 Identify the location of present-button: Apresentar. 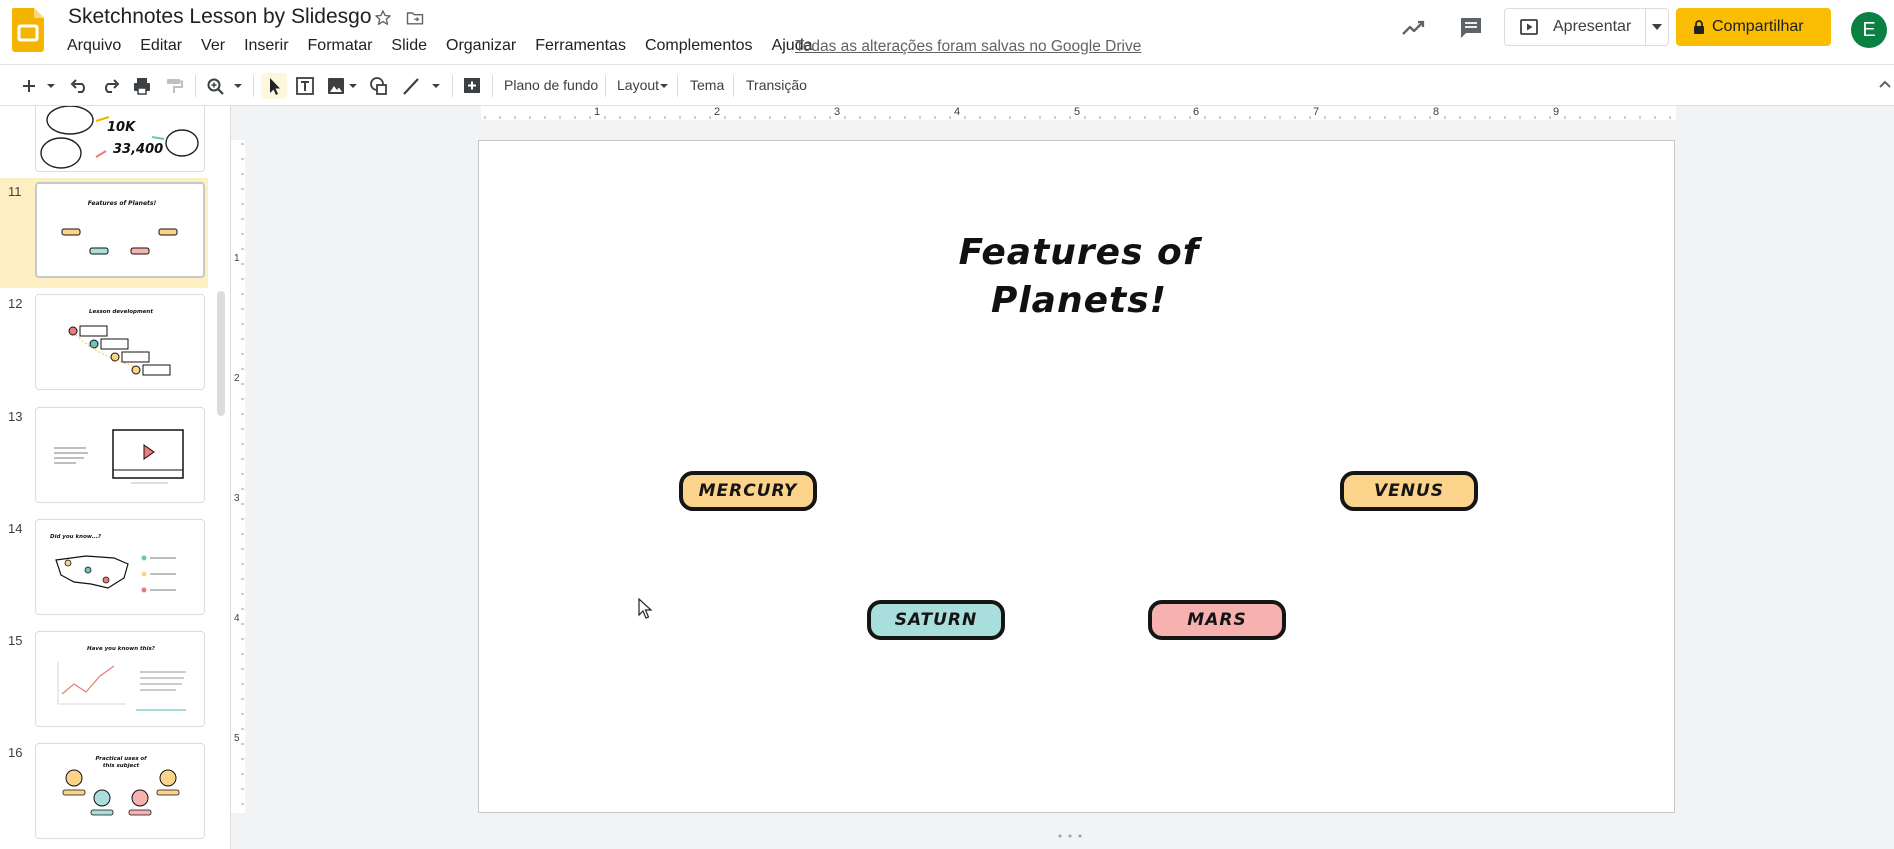
(1575, 27).